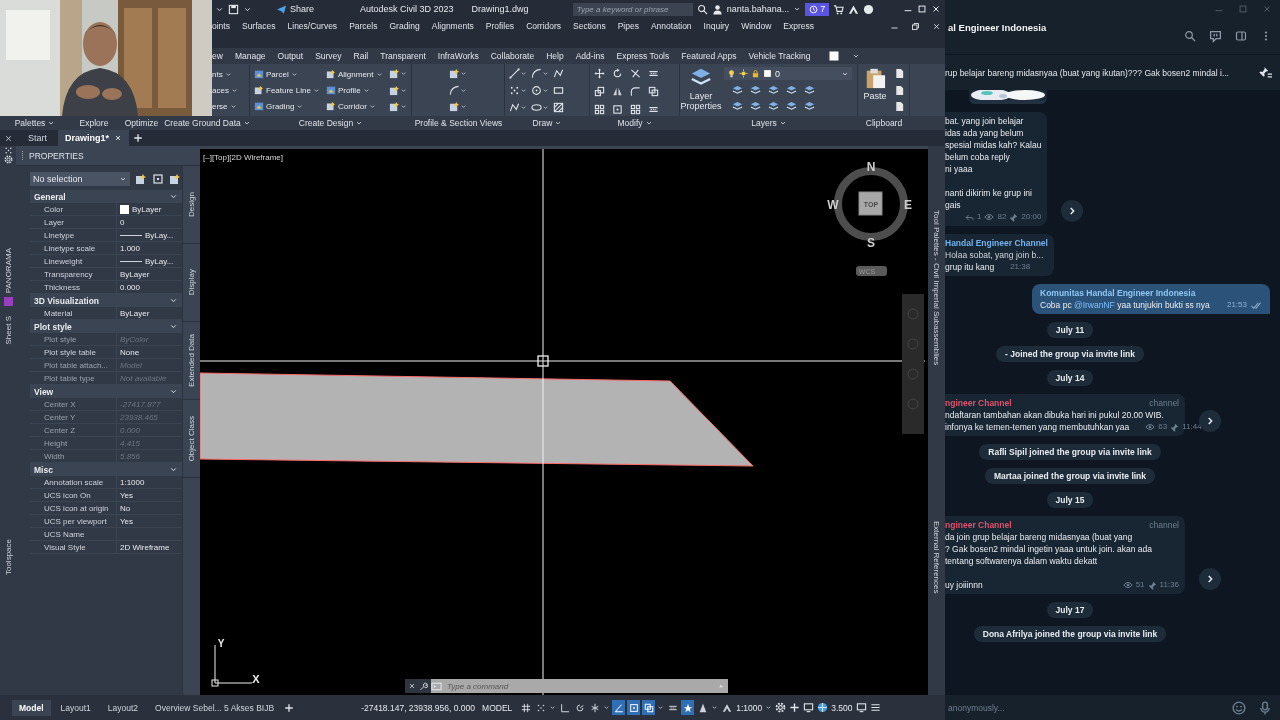 The image size is (1280, 720). I want to click on message-text: spesial midas kah? Kalau, so click(993, 145).